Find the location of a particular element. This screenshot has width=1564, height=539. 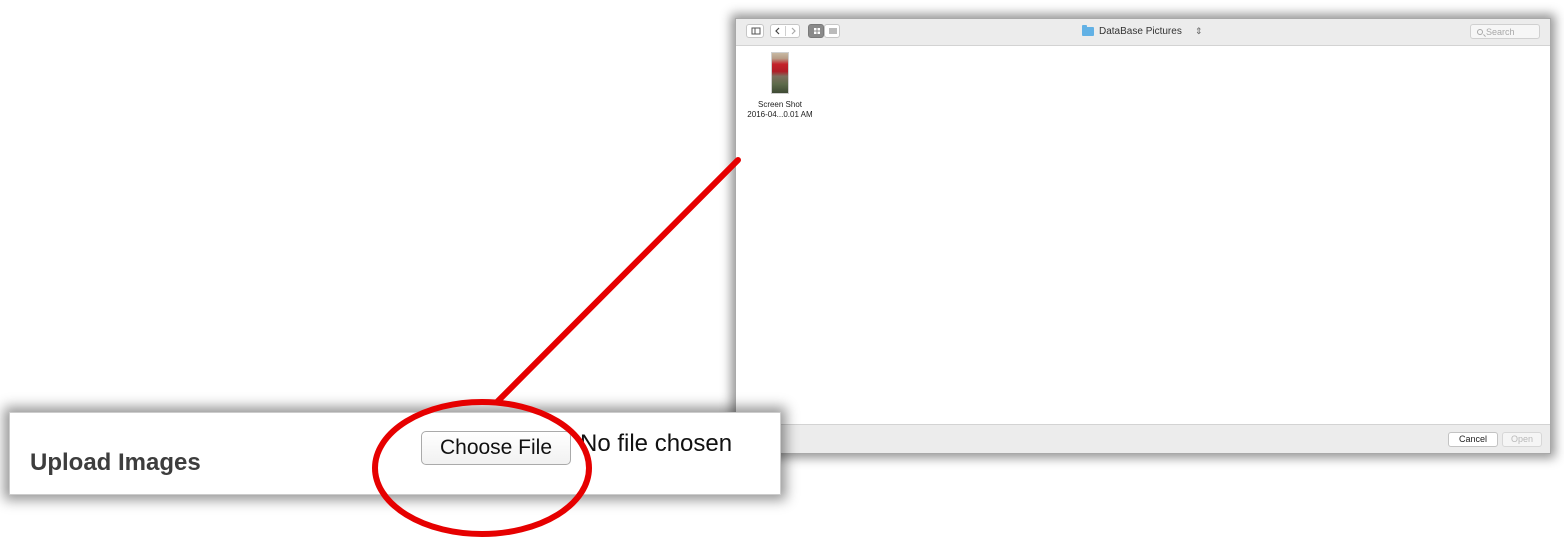

upload-images-label: Upload Images is located at coordinates (115, 462).